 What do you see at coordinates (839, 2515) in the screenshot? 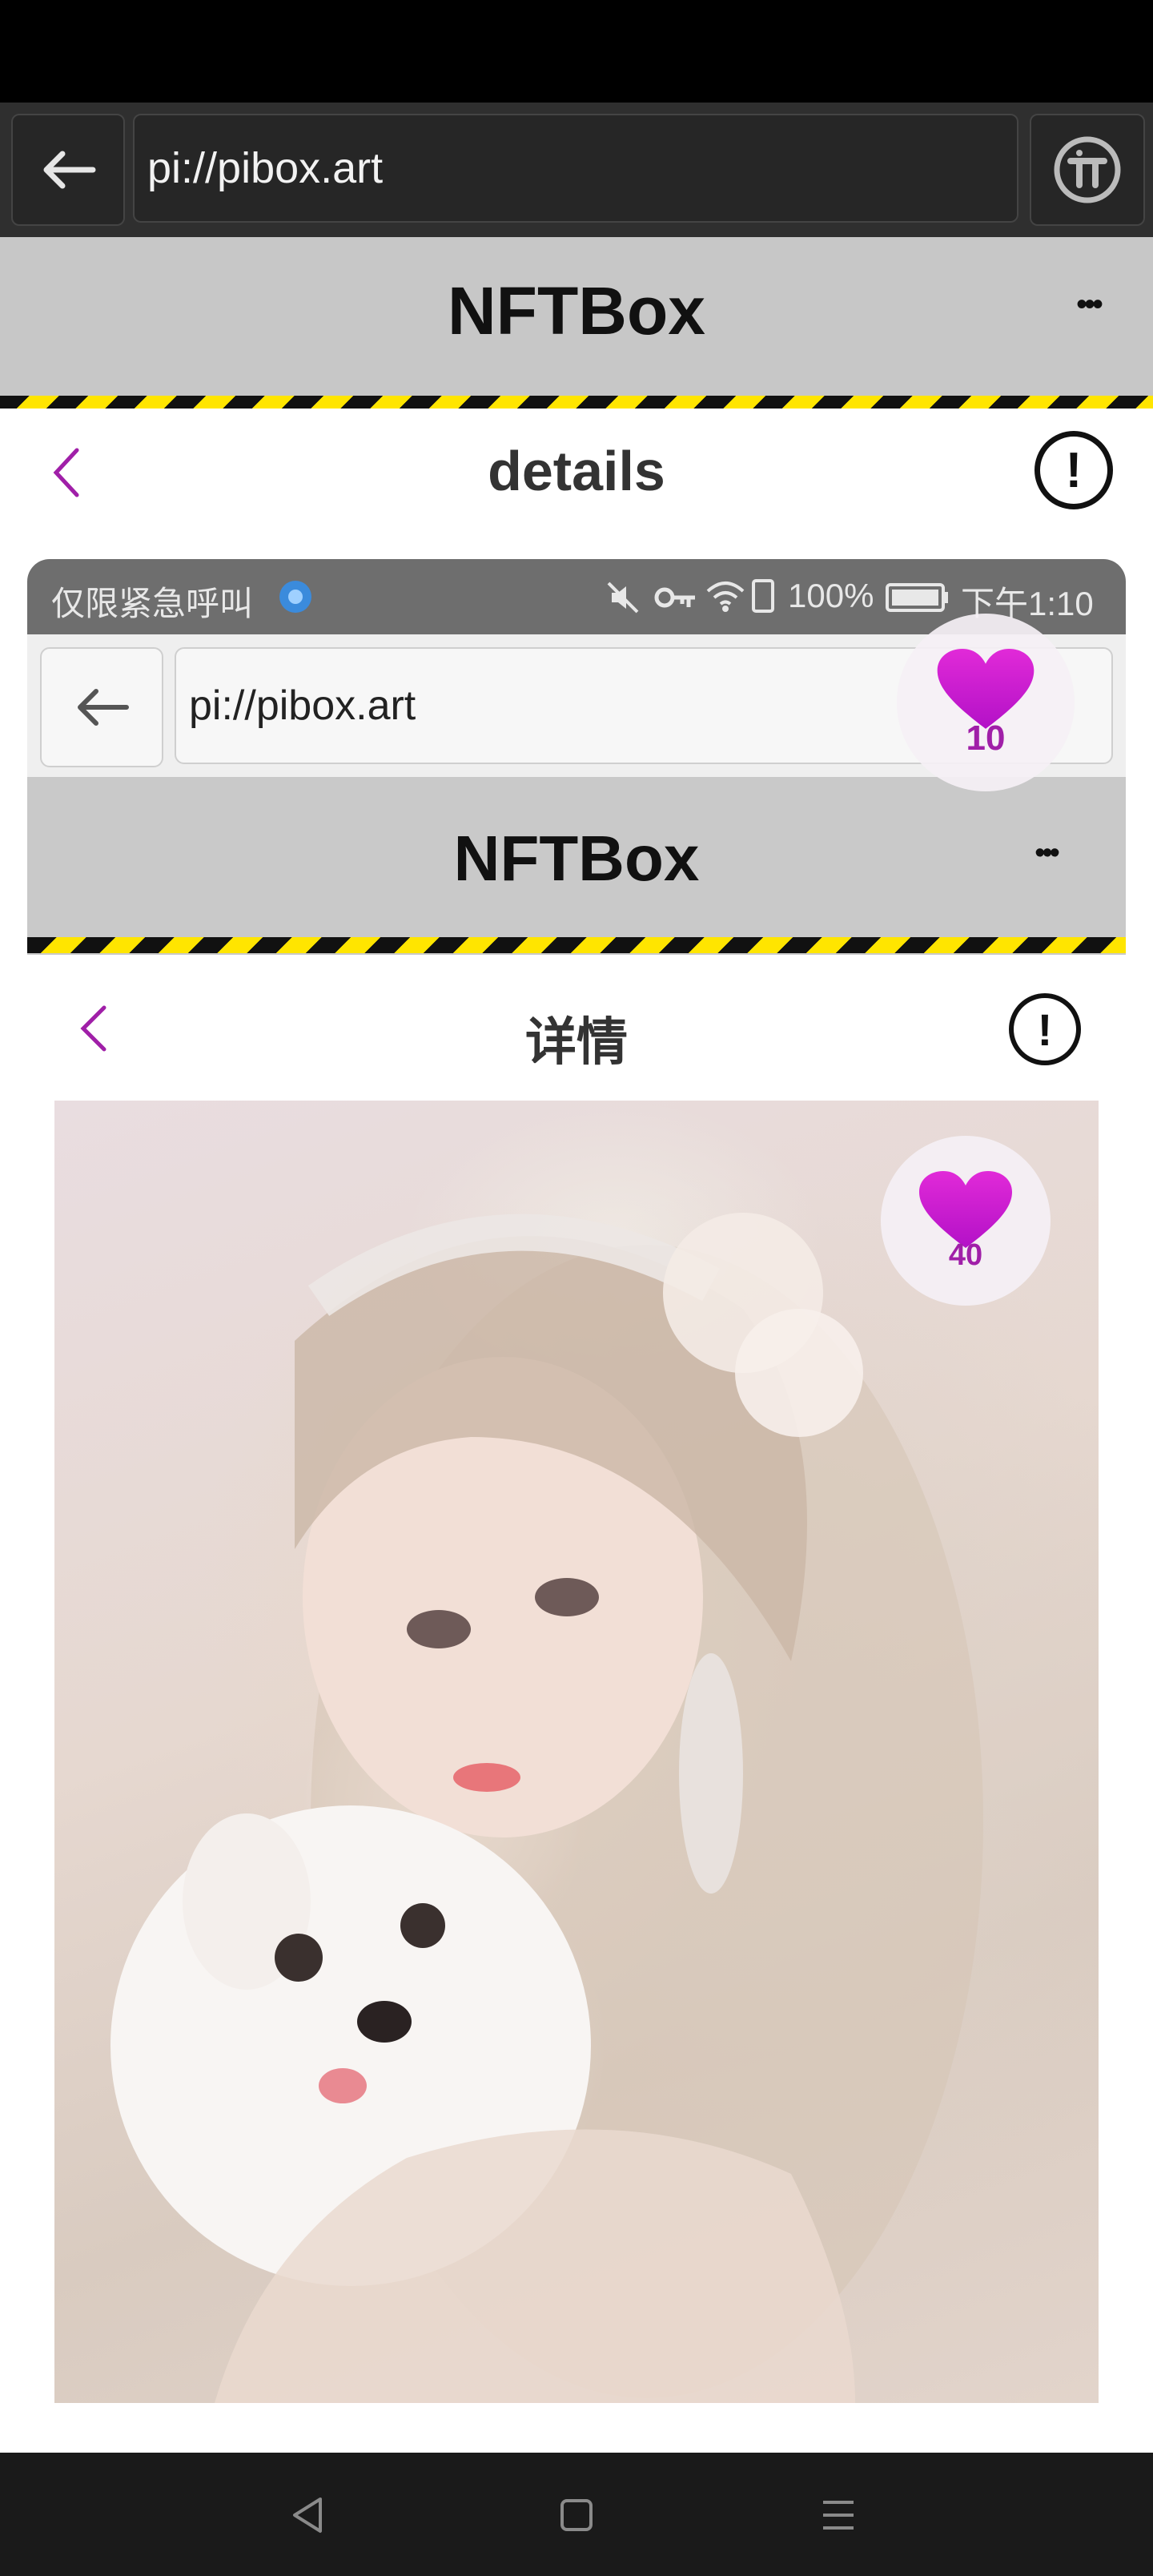
I see `nav-menu-icon` at bounding box center [839, 2515].